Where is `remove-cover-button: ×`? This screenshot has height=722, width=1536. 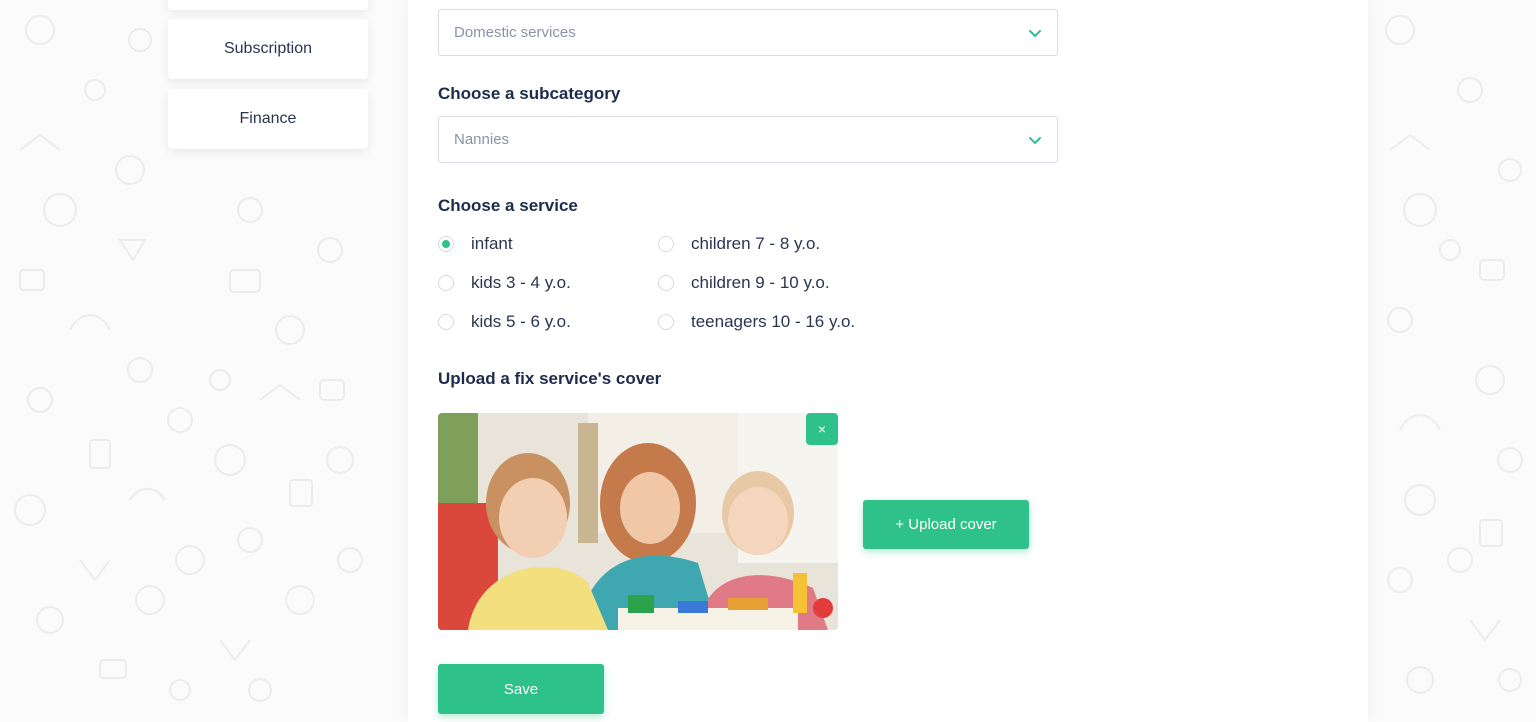 remove-cover-button: × is located at coordinates (822, 429).